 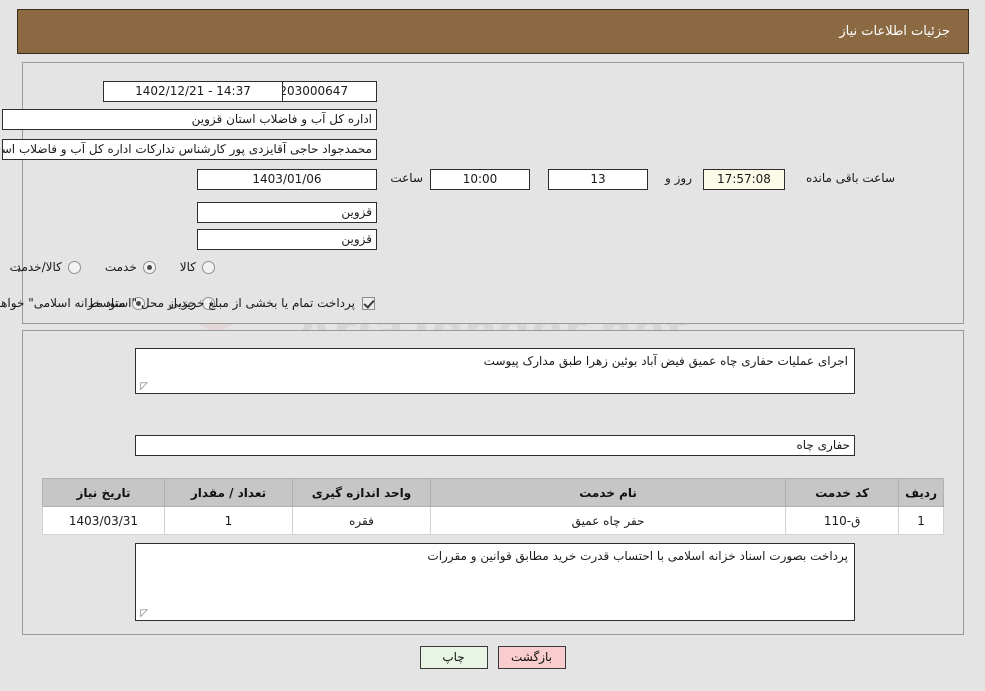 What do you see at coordinates (103, 492) in the screenshot?
I see `column-header-need-date: تاریخ نیاز` at bounding box center [103, 492].